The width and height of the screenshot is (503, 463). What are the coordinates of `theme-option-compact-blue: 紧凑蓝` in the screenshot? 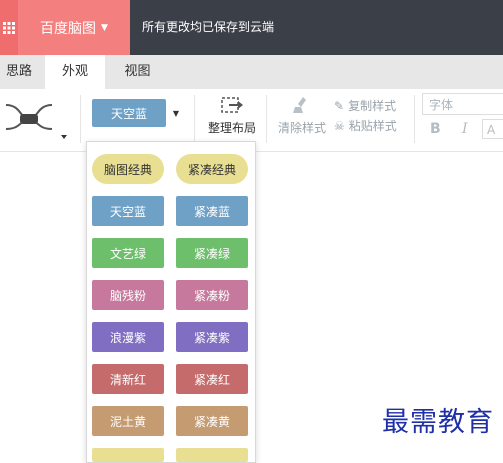 It's located at (212, 211).